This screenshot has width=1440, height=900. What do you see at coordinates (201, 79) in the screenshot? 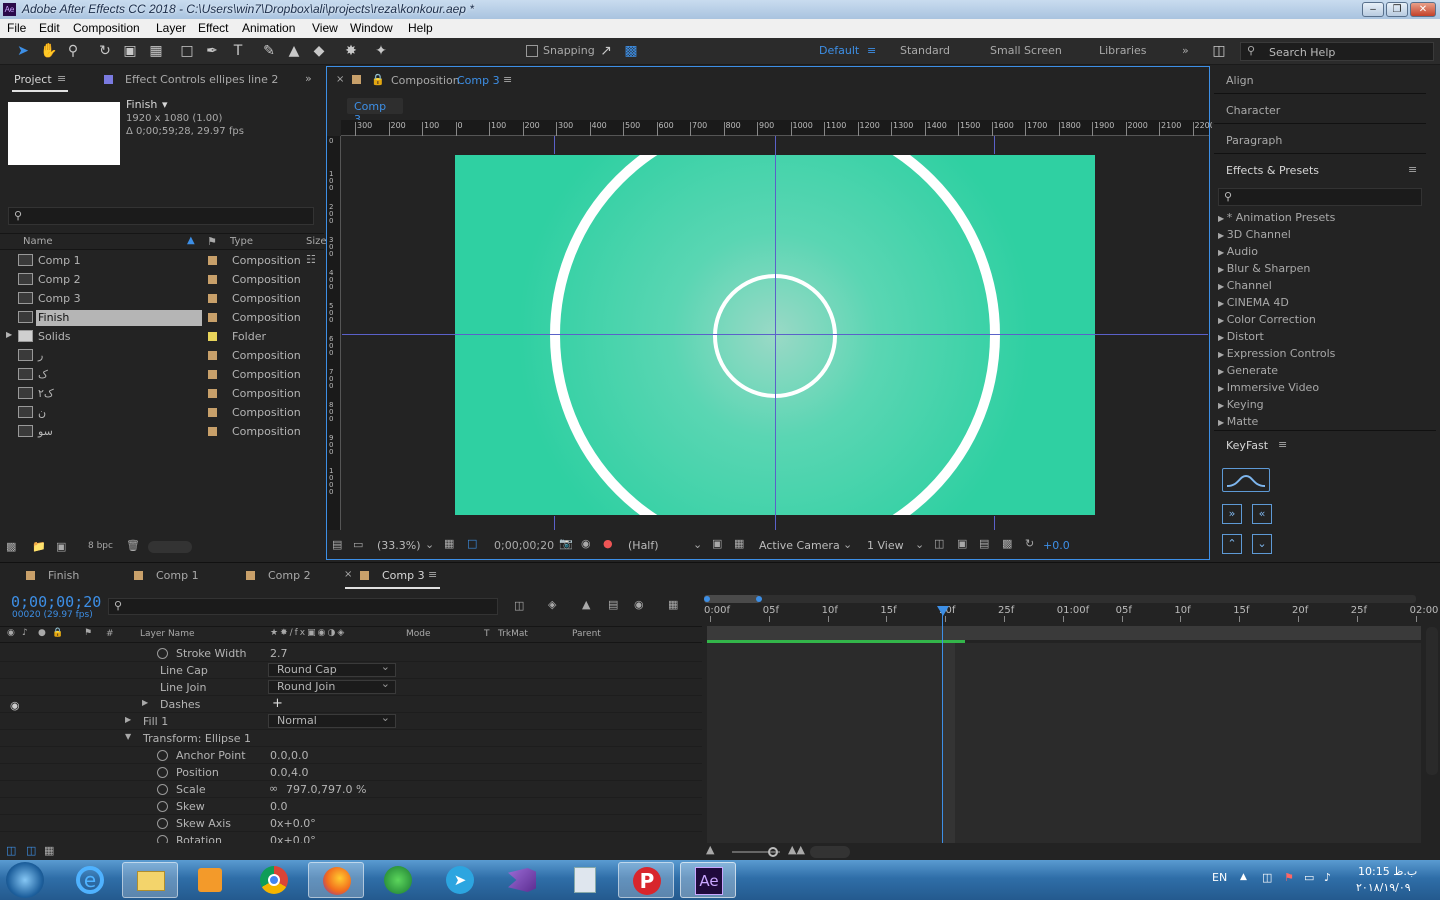
I see `tab-effect-controls: Effect Controls ellipes line 2` at bounding box center [201, 79].